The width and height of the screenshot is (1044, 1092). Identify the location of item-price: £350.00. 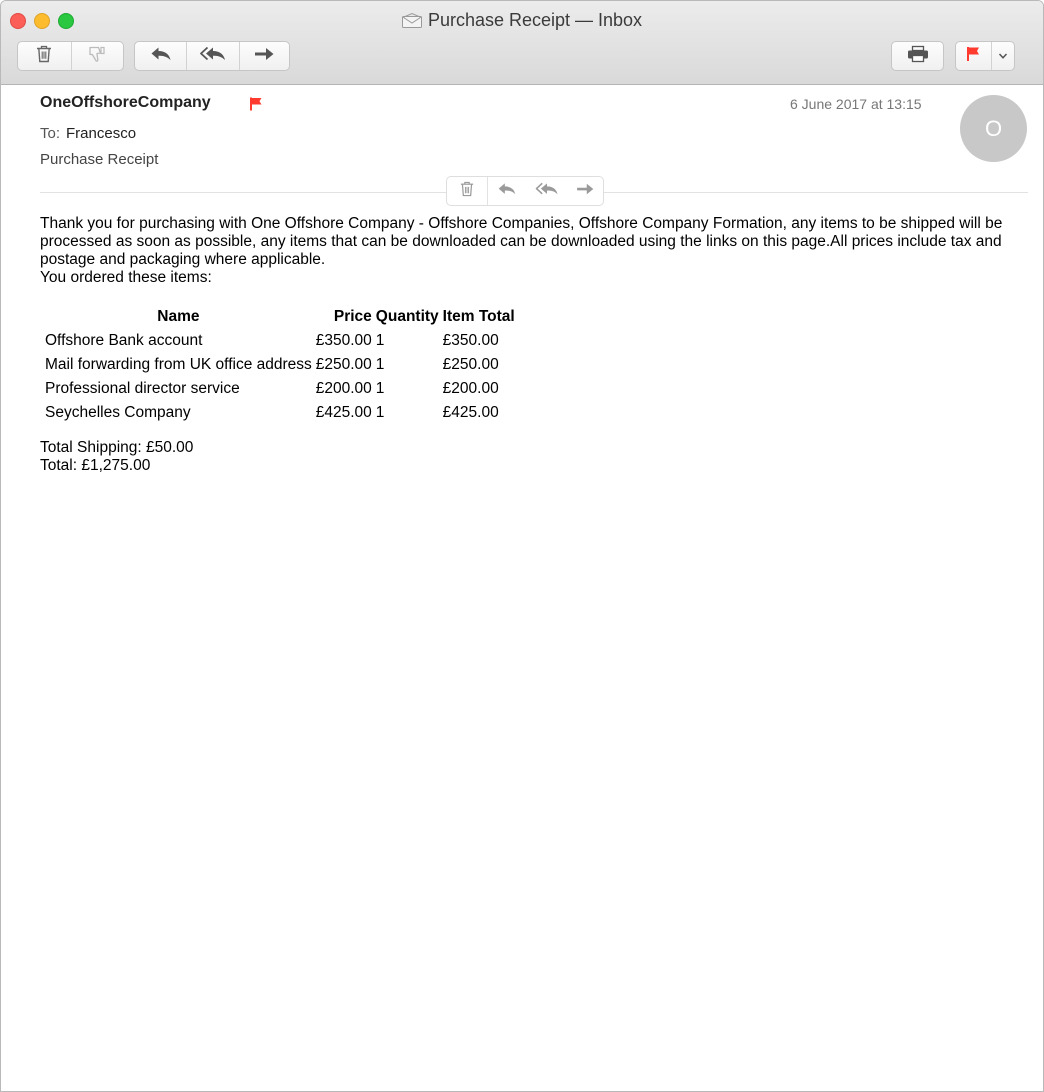
(343, 340).